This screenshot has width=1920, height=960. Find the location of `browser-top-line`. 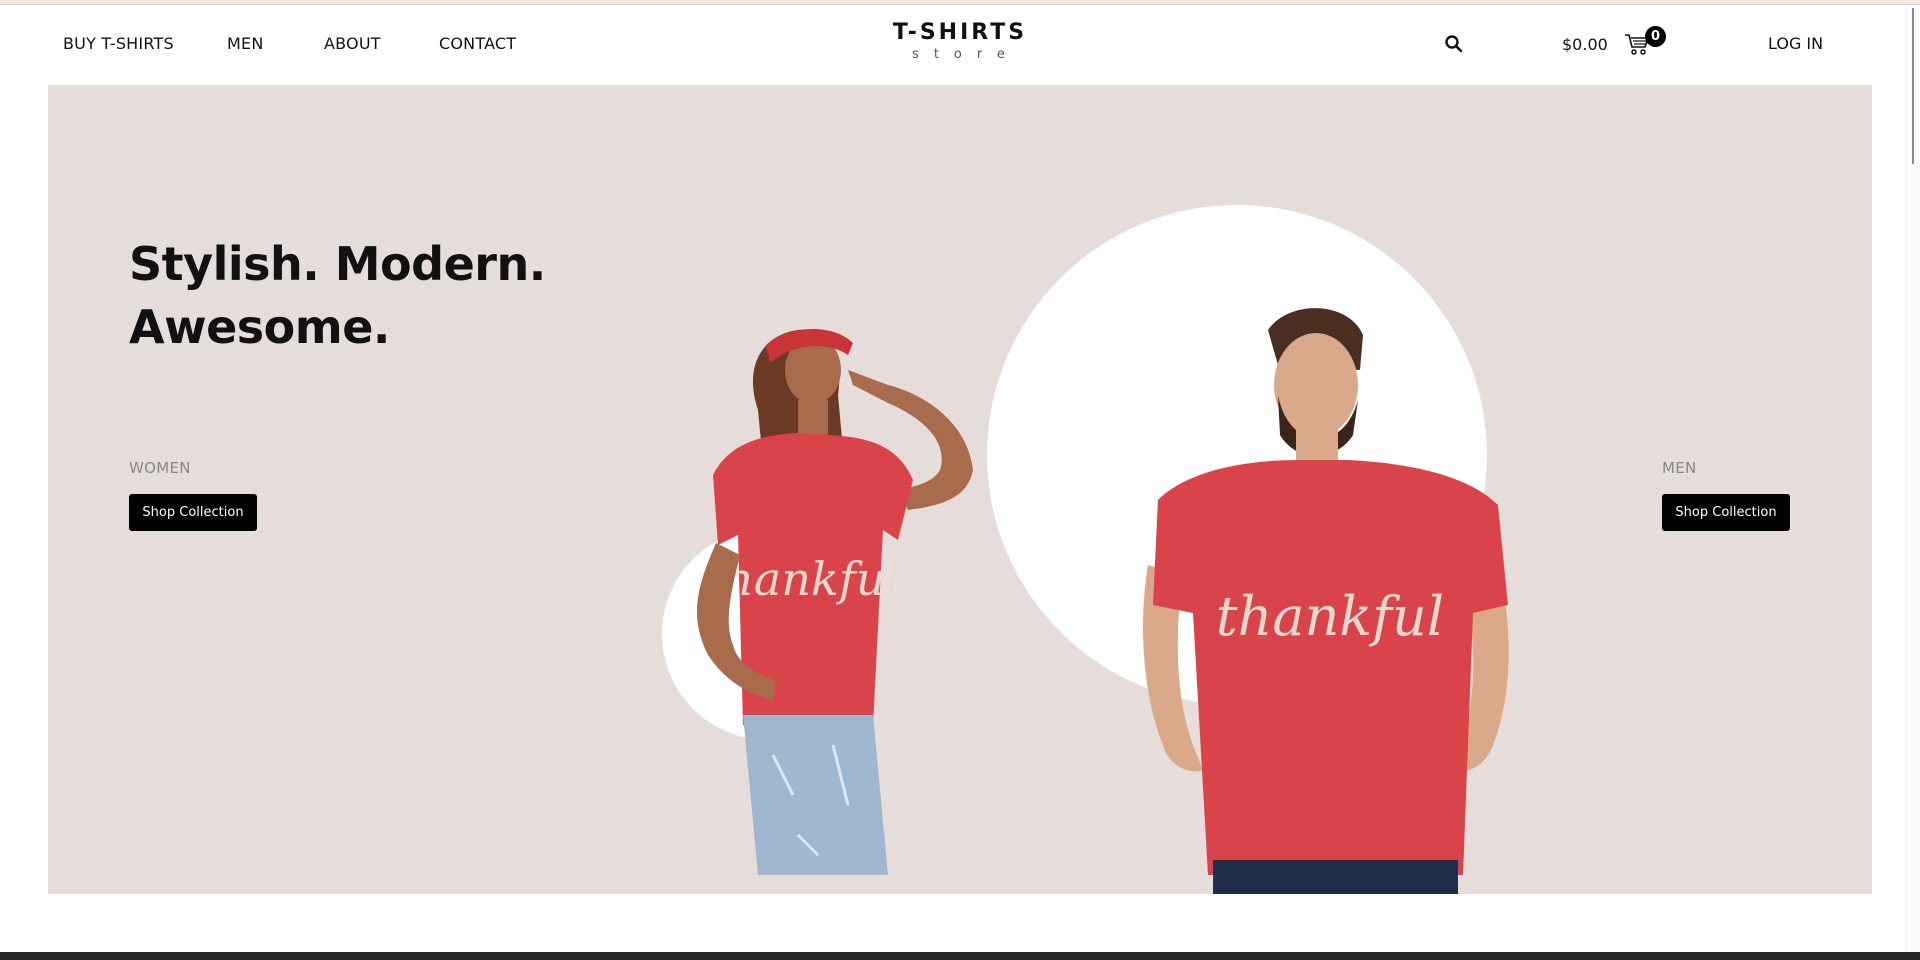

browser-top-line is located at coordinates (960, 2).